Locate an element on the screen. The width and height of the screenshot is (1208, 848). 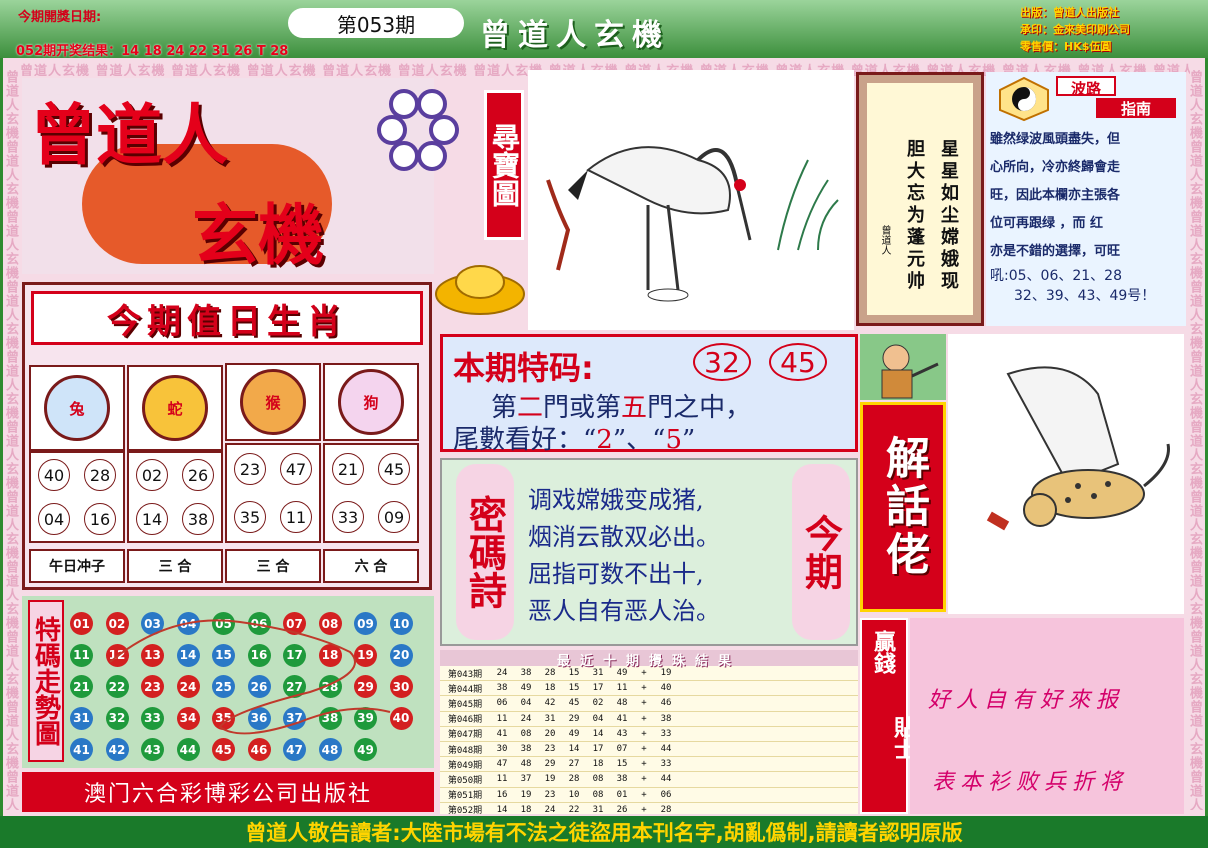
trend-label: 特碼走勢圖 is located at coordinates (46, 681).